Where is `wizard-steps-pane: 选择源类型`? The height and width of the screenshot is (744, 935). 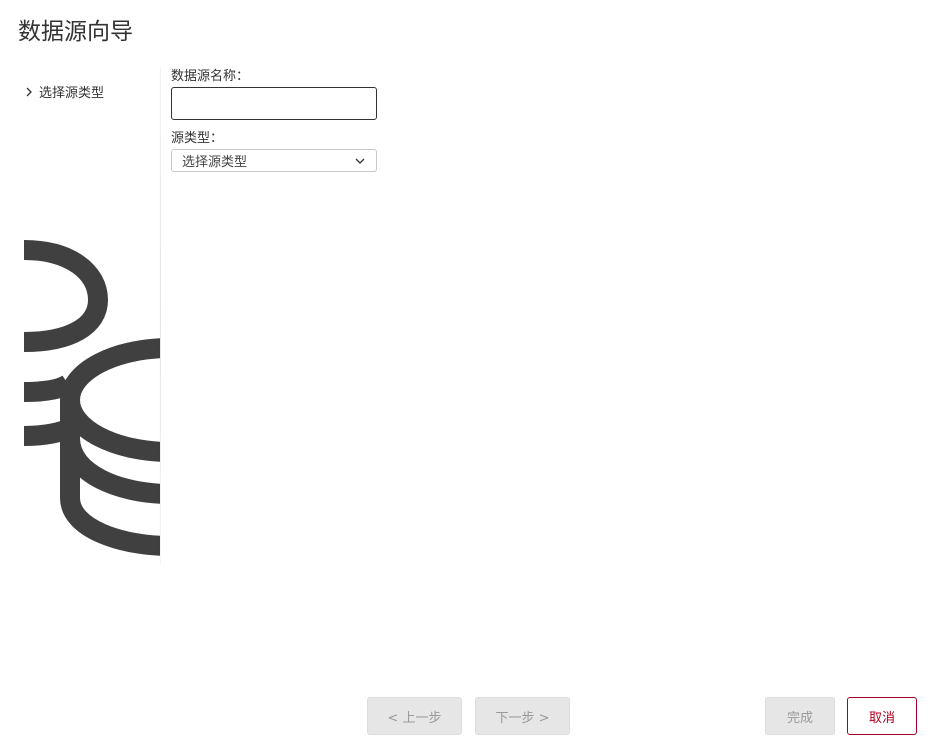
wizard-steps-pane: 选择源类型 is located at coordinates (80, 316).